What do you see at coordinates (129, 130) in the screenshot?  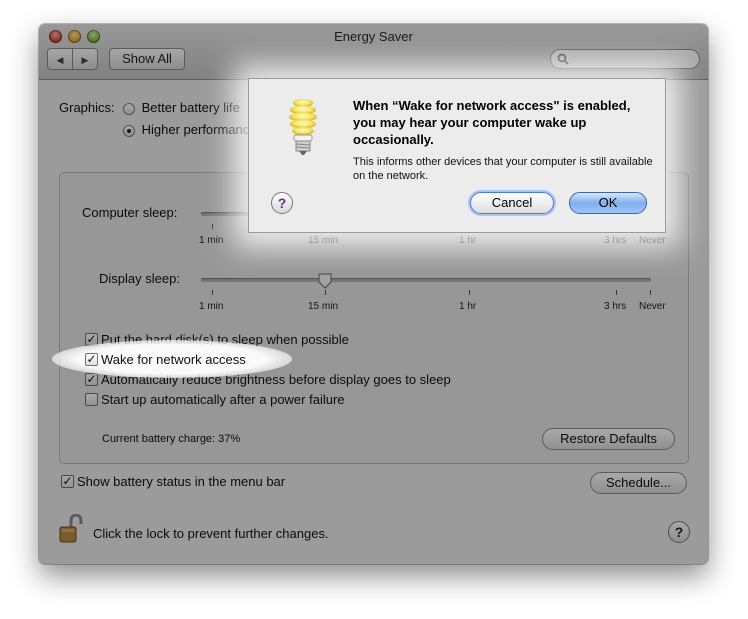 I see `radio-button-selected` at bounding box center [129, 130].